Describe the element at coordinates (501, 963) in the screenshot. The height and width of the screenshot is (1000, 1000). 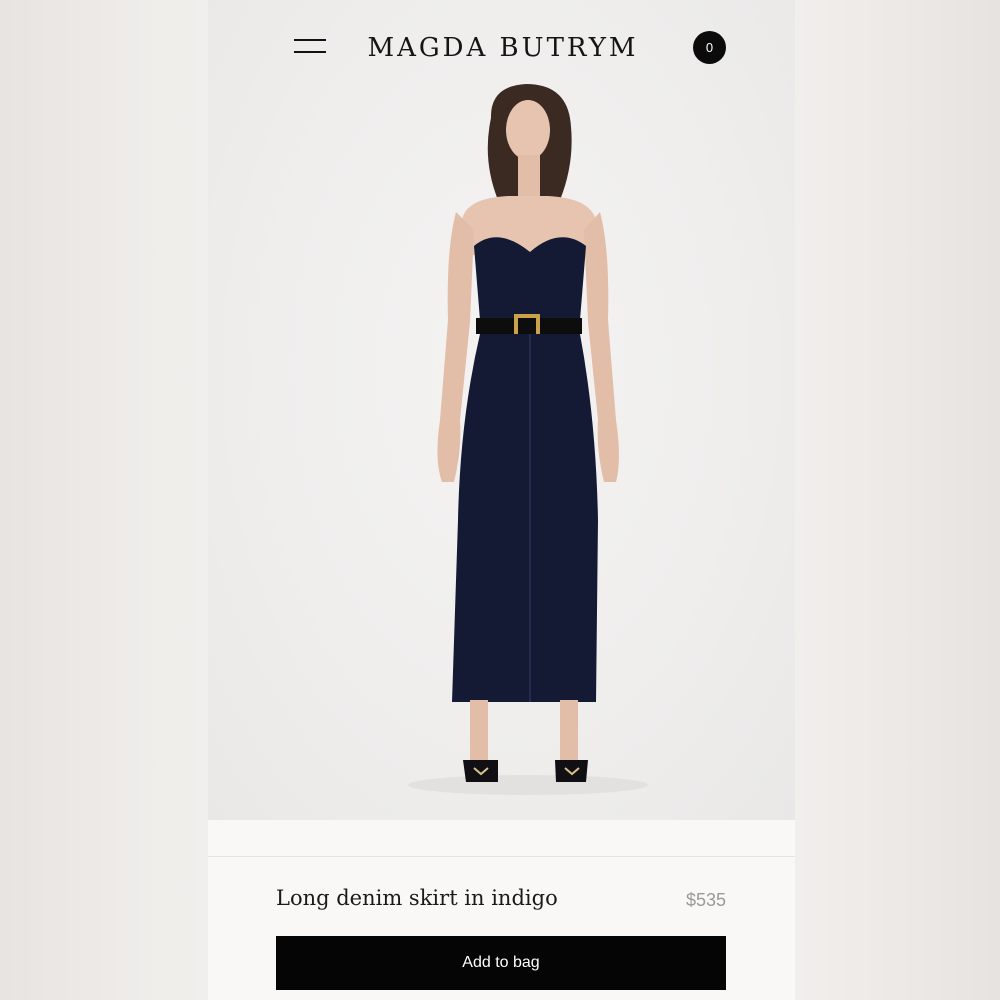
I see `add-to-bag-button: Add to bag` at that location.